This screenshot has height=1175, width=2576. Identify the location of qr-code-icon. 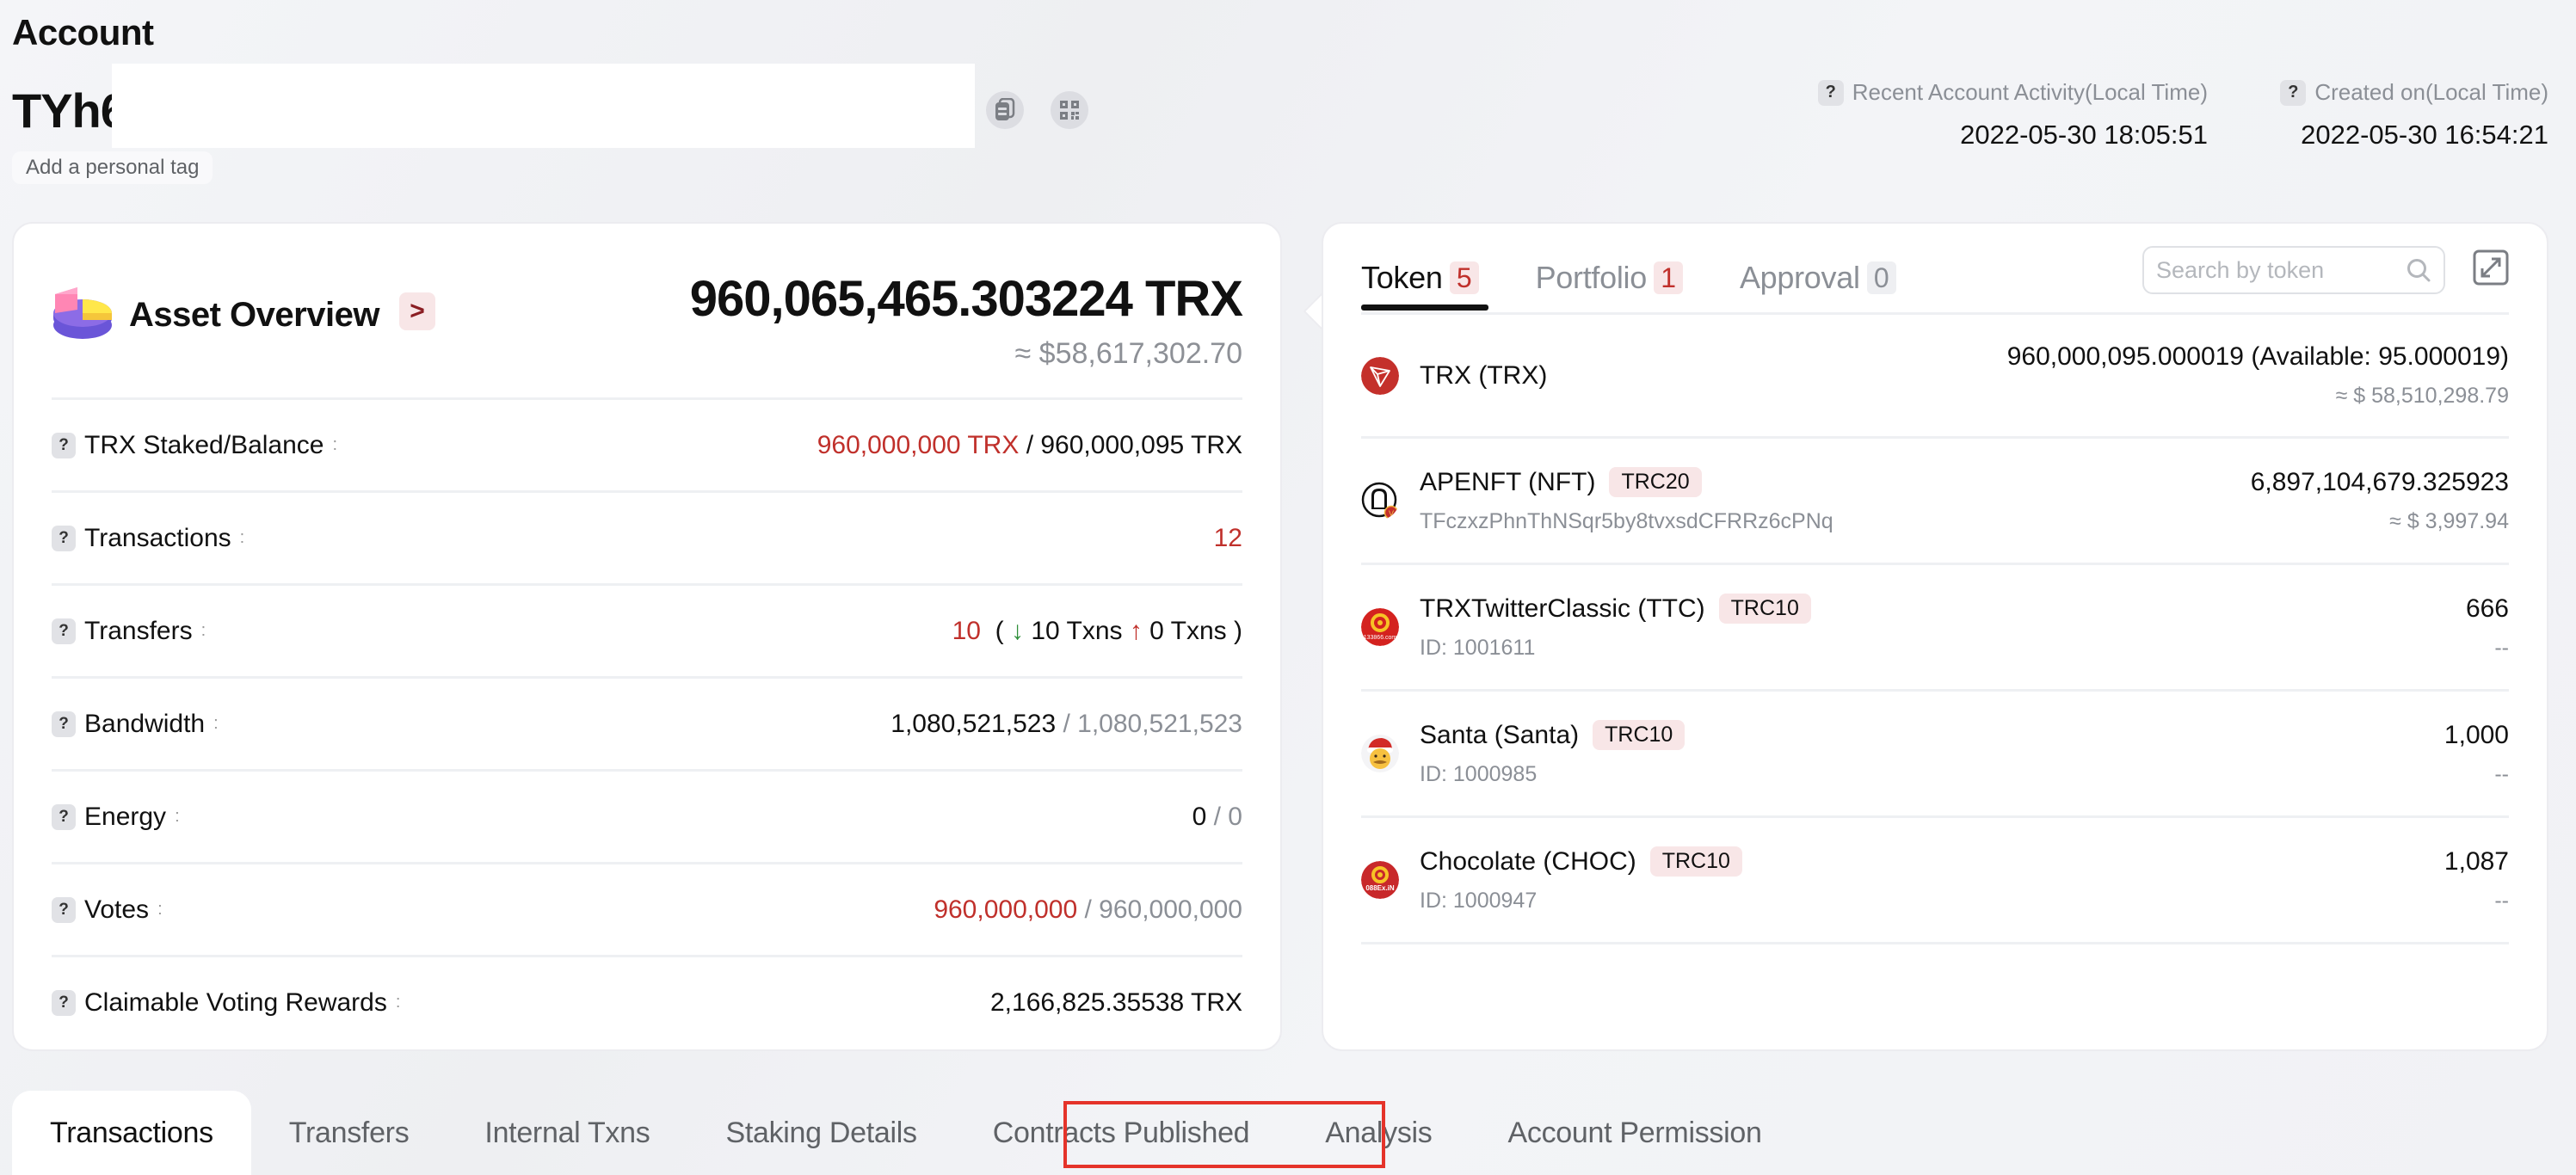
(1069, 110).